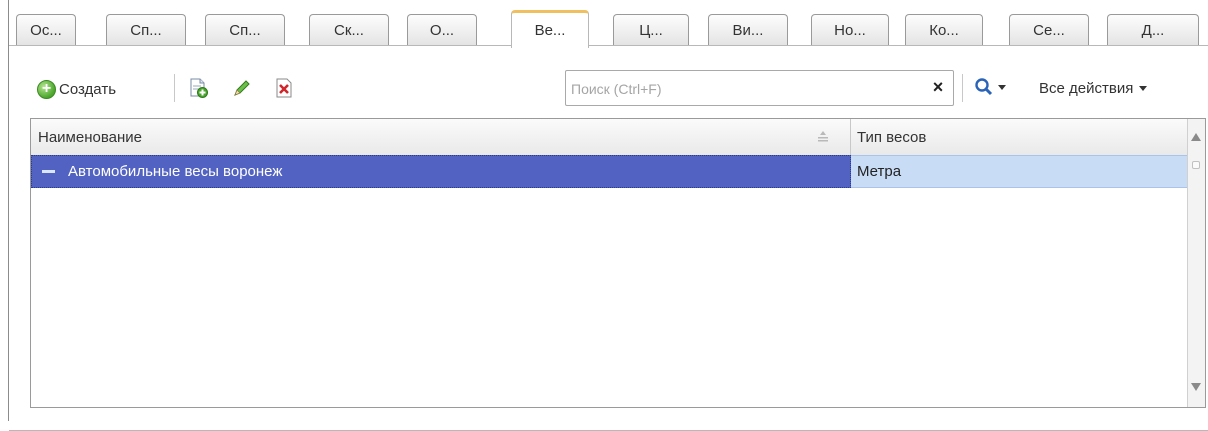 The height and width of the screenshot is (431, 1208). Describe the element at coordinates (1086, 88) in the screenshot. I see `all-actions-label: Все действия` at that location.